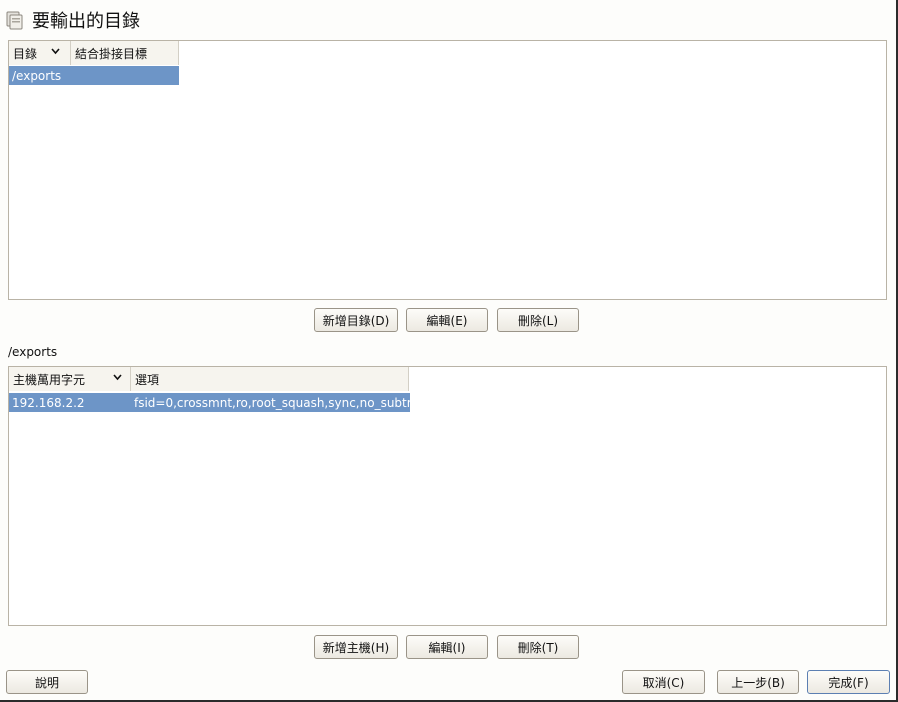 The width and height of the screenshot is (898, 702). I want to click on column-header-options: 選項, so click(270, 379).